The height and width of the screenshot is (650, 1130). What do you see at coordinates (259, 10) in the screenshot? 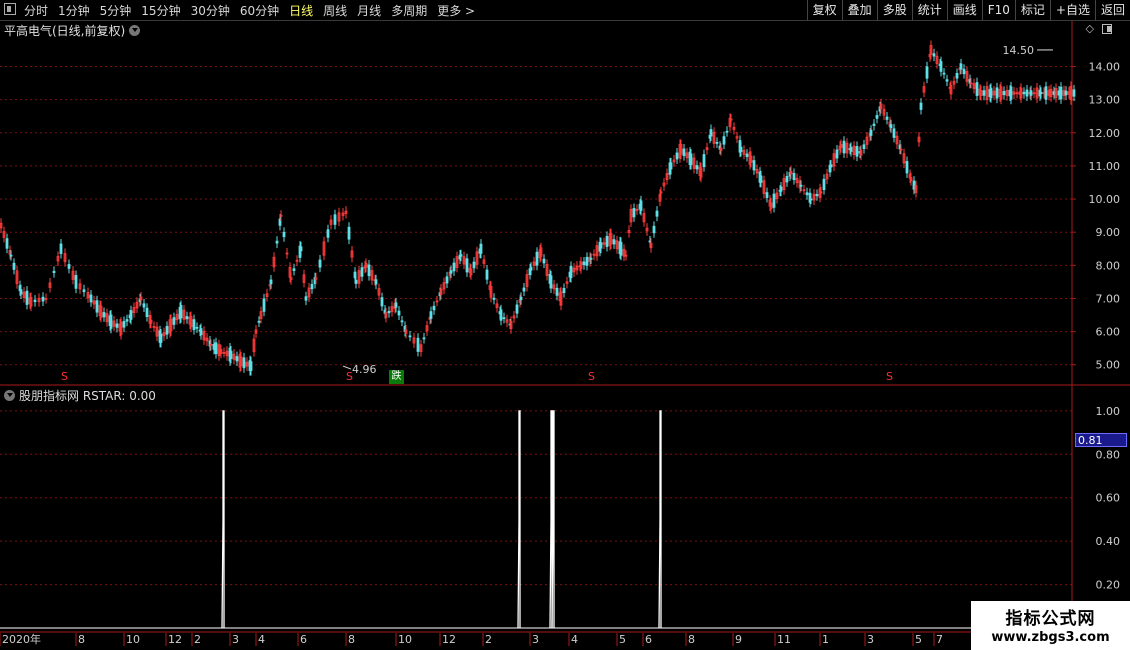
I see `period-tab-5: 60分钟` at bounding box center [259, 10].